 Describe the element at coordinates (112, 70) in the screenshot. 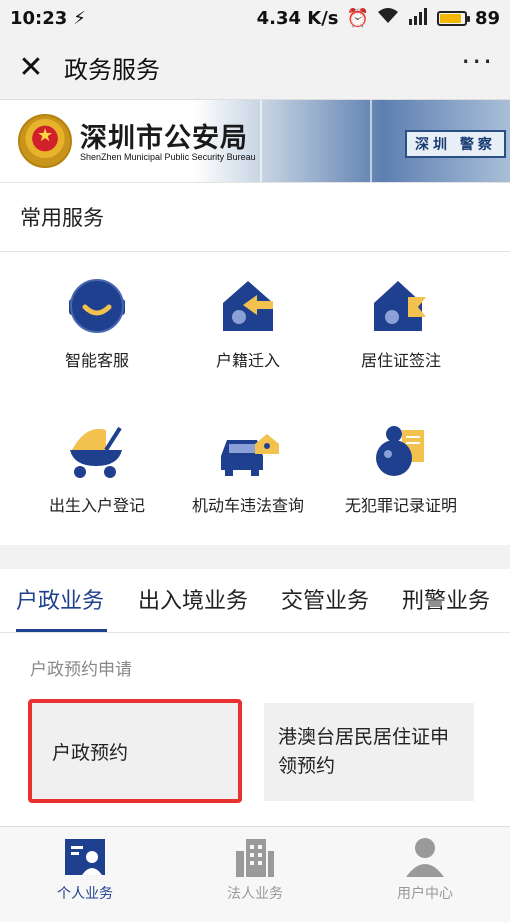

I see `page-title: 政务服务` at that location.